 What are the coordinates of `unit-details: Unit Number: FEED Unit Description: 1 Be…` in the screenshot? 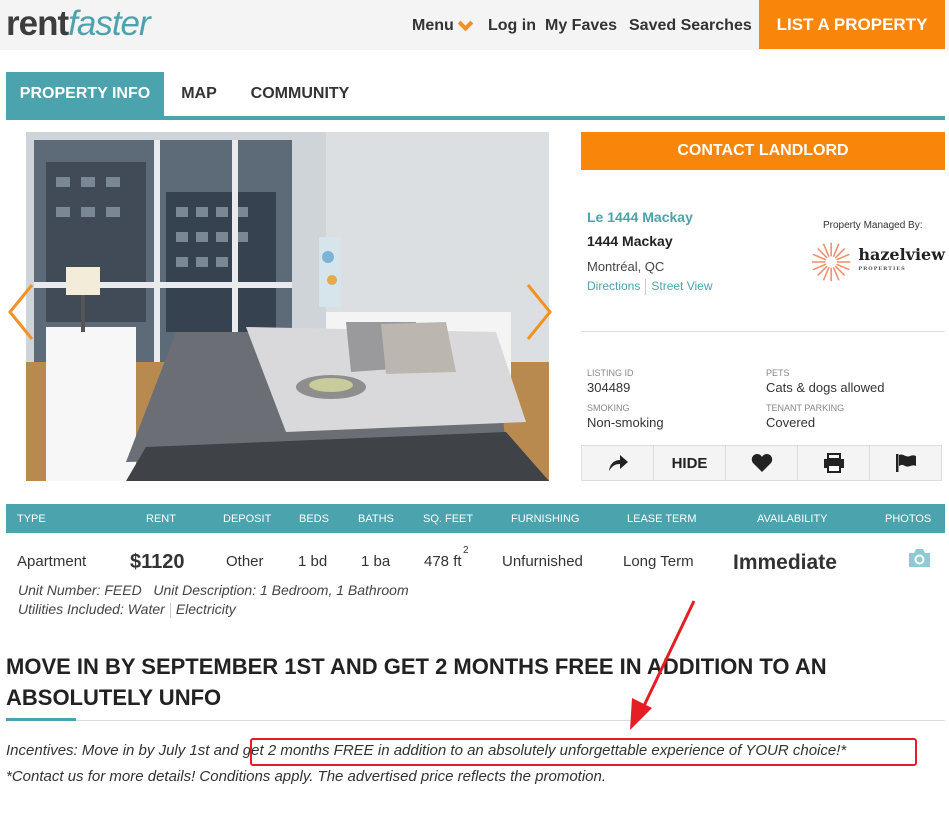 It's located at (213, 590).